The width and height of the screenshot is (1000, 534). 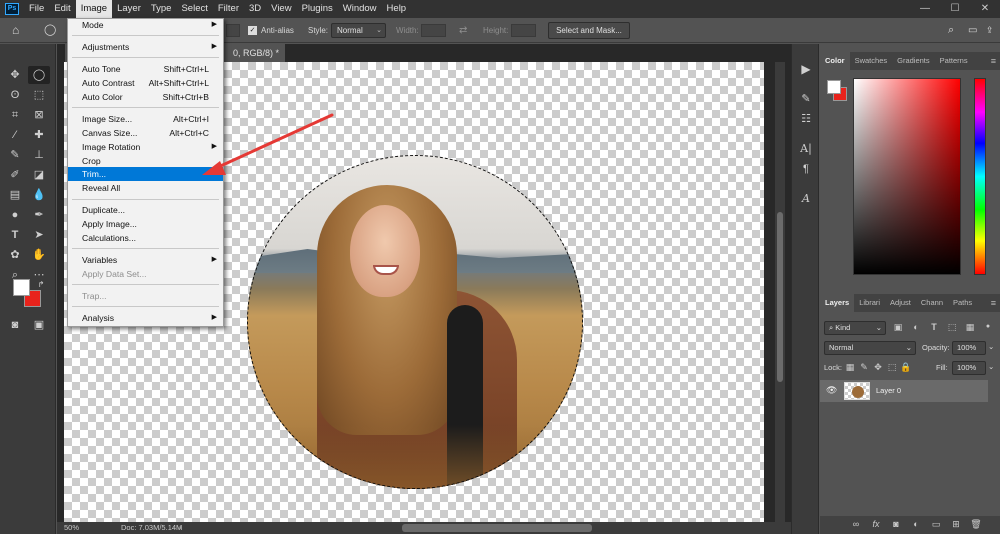 I want to click on search-icon: ⌕, so click(x=951, y=30).